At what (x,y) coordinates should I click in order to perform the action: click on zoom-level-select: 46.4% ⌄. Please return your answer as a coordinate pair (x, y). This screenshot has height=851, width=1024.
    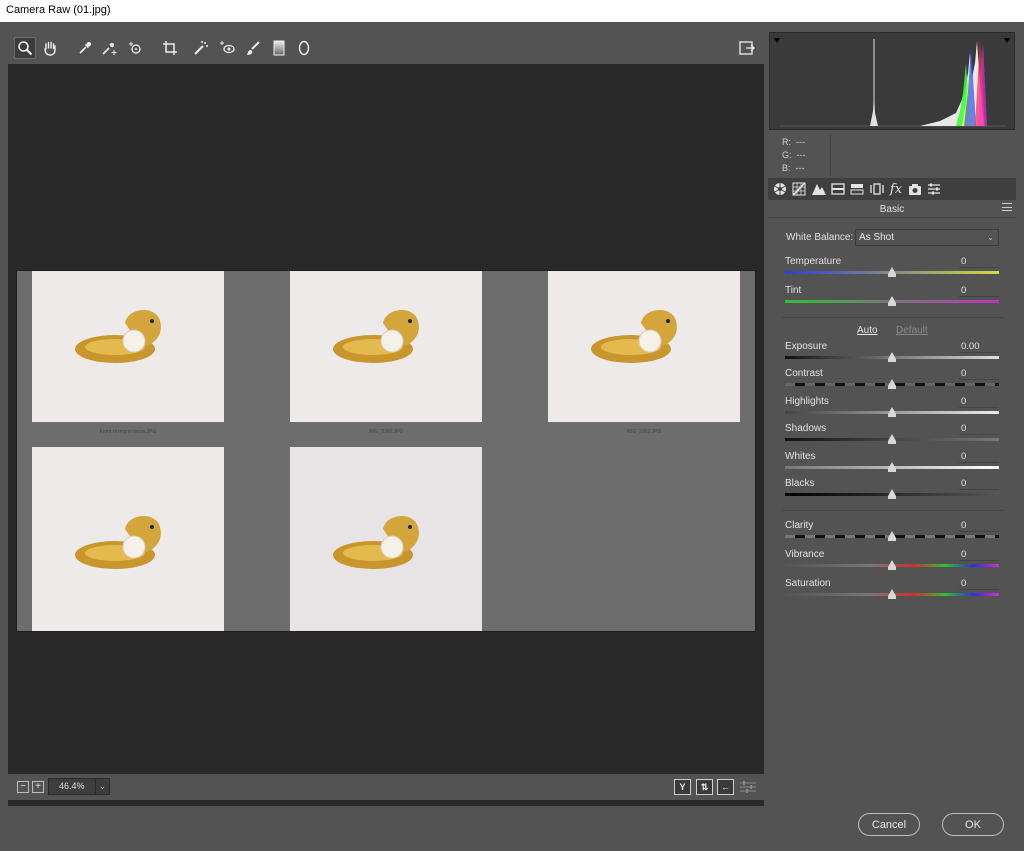
    Looking at the image, I should click on (79, 786).